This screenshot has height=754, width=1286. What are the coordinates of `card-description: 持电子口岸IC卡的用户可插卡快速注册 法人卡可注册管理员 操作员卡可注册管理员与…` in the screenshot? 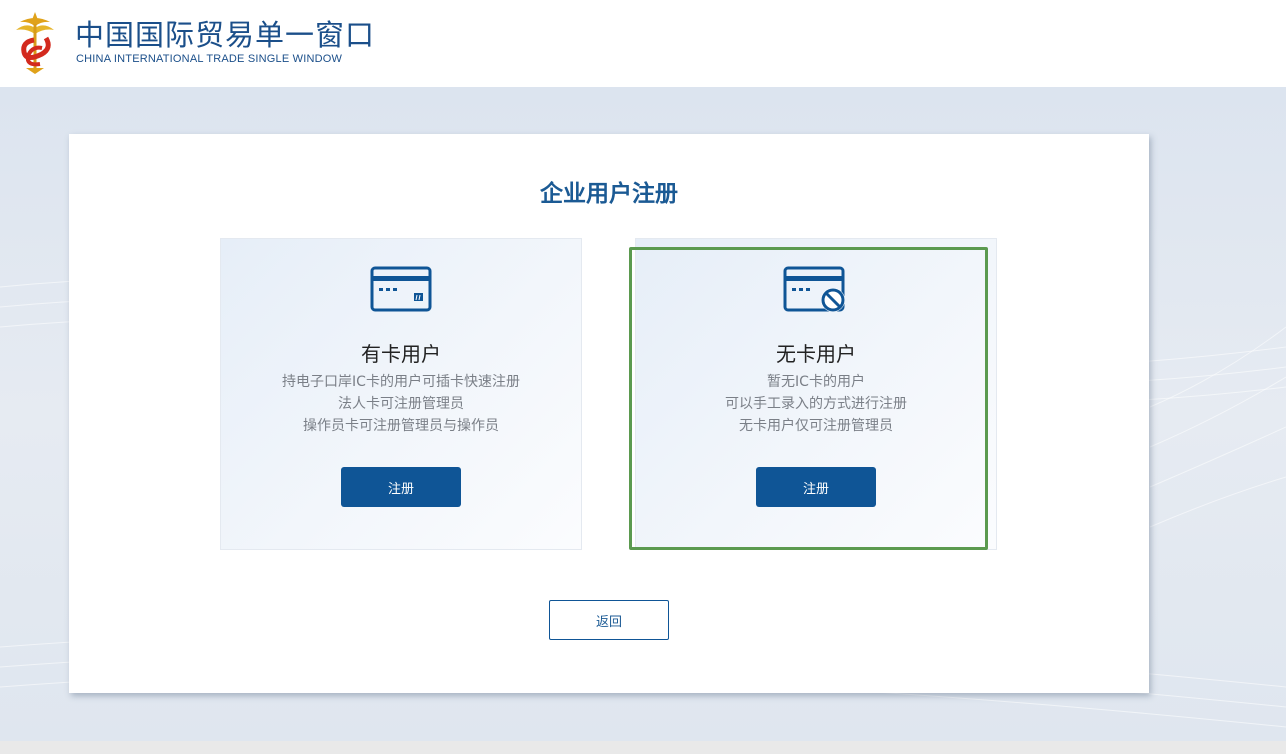 It's located at (401, 404).